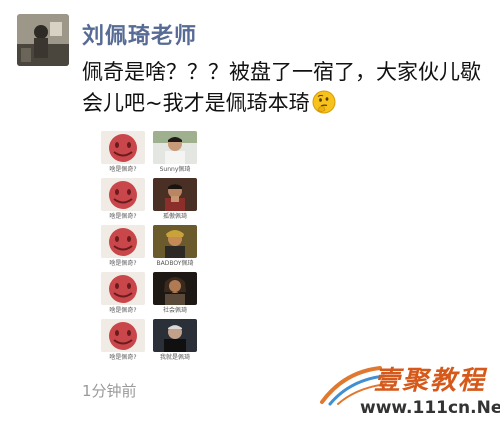  What do you see at coordinates (175, 263) in the screenshot?
I see `caption: BADBOY佩琦` at bounding box center [175, 263].